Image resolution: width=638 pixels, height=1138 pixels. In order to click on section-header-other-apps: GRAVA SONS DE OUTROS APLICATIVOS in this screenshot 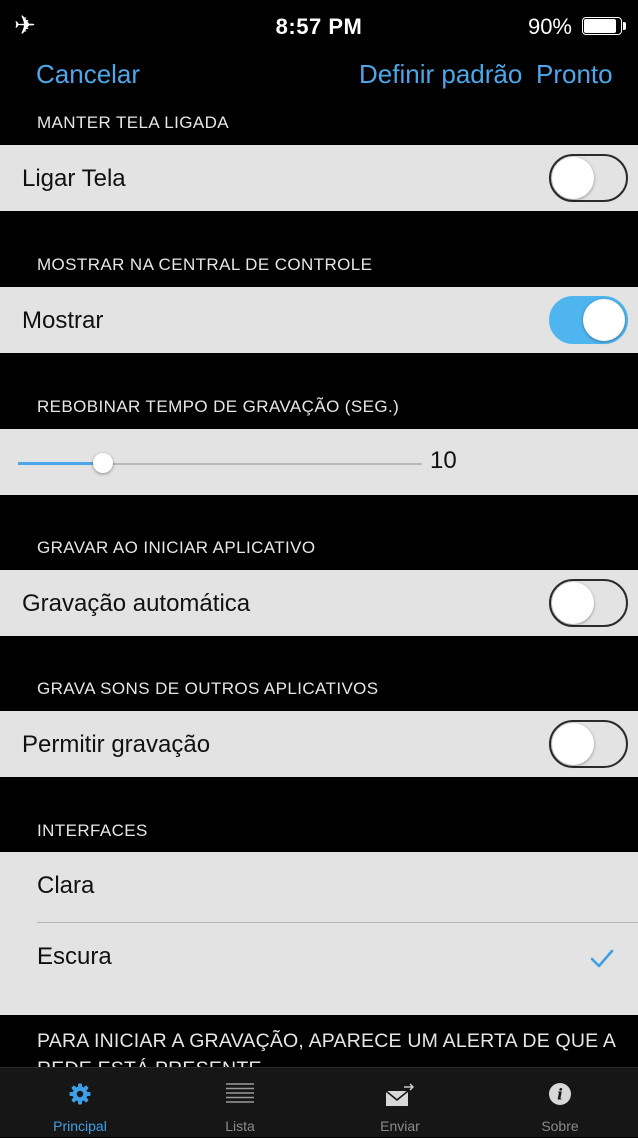, I will do `click(208, 688)`.